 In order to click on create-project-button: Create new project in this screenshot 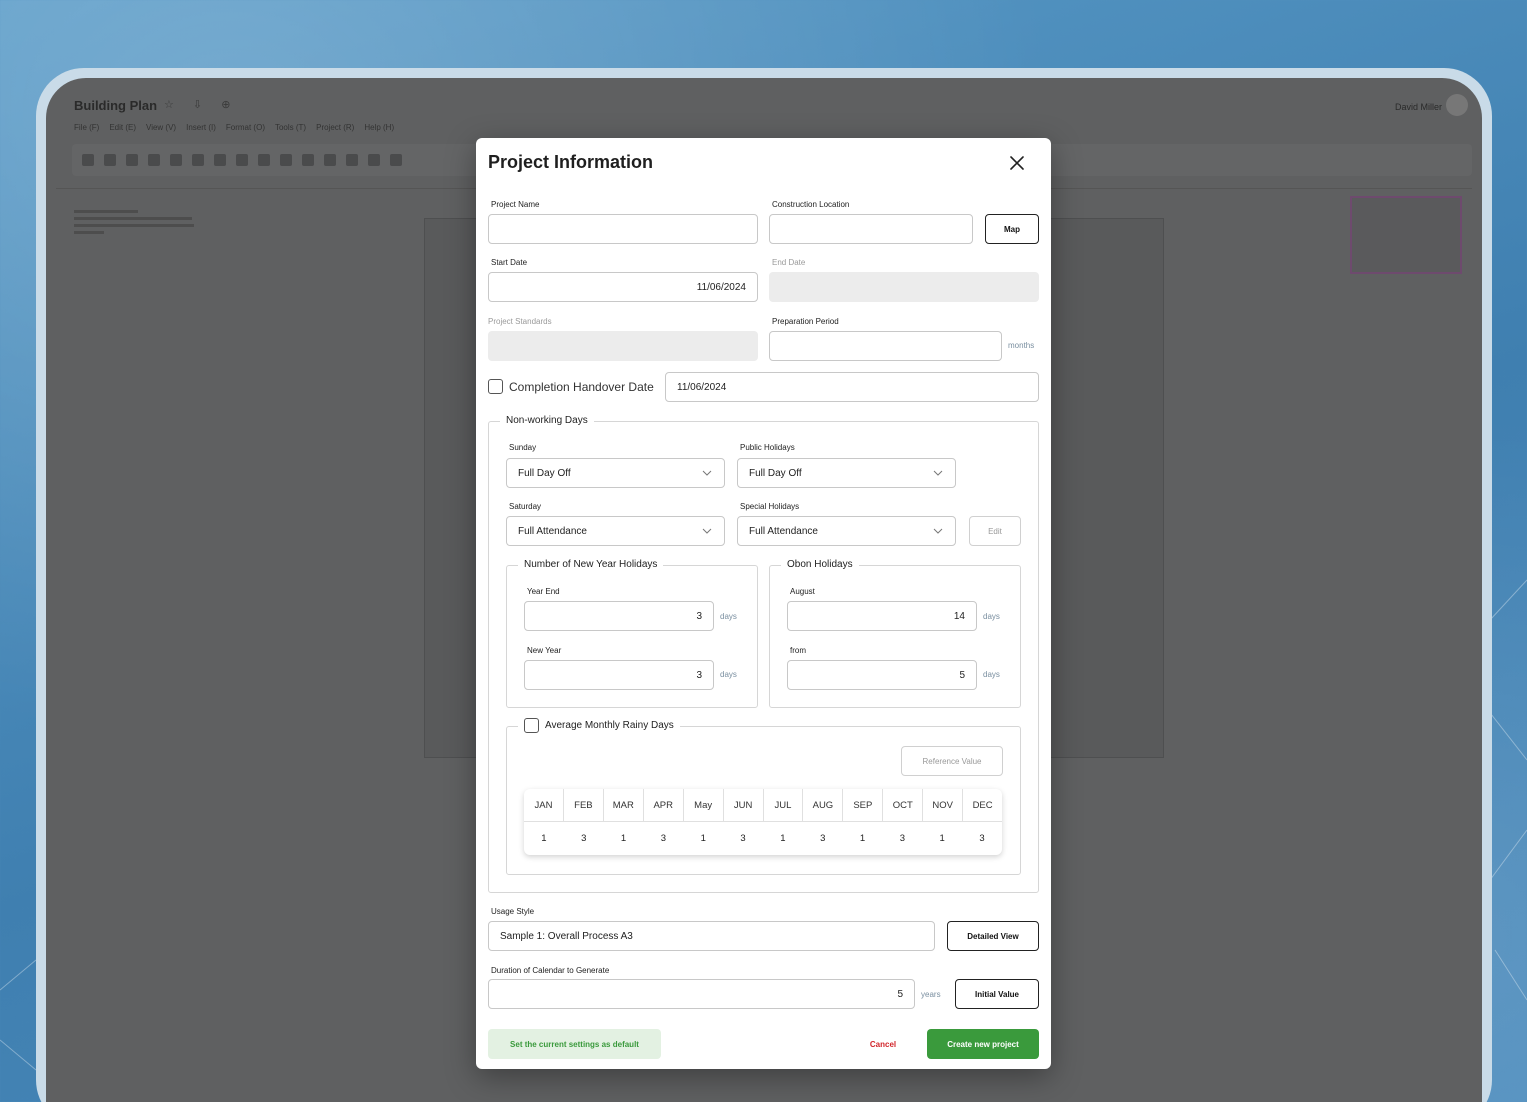, I will do `click(983, 1044)`.